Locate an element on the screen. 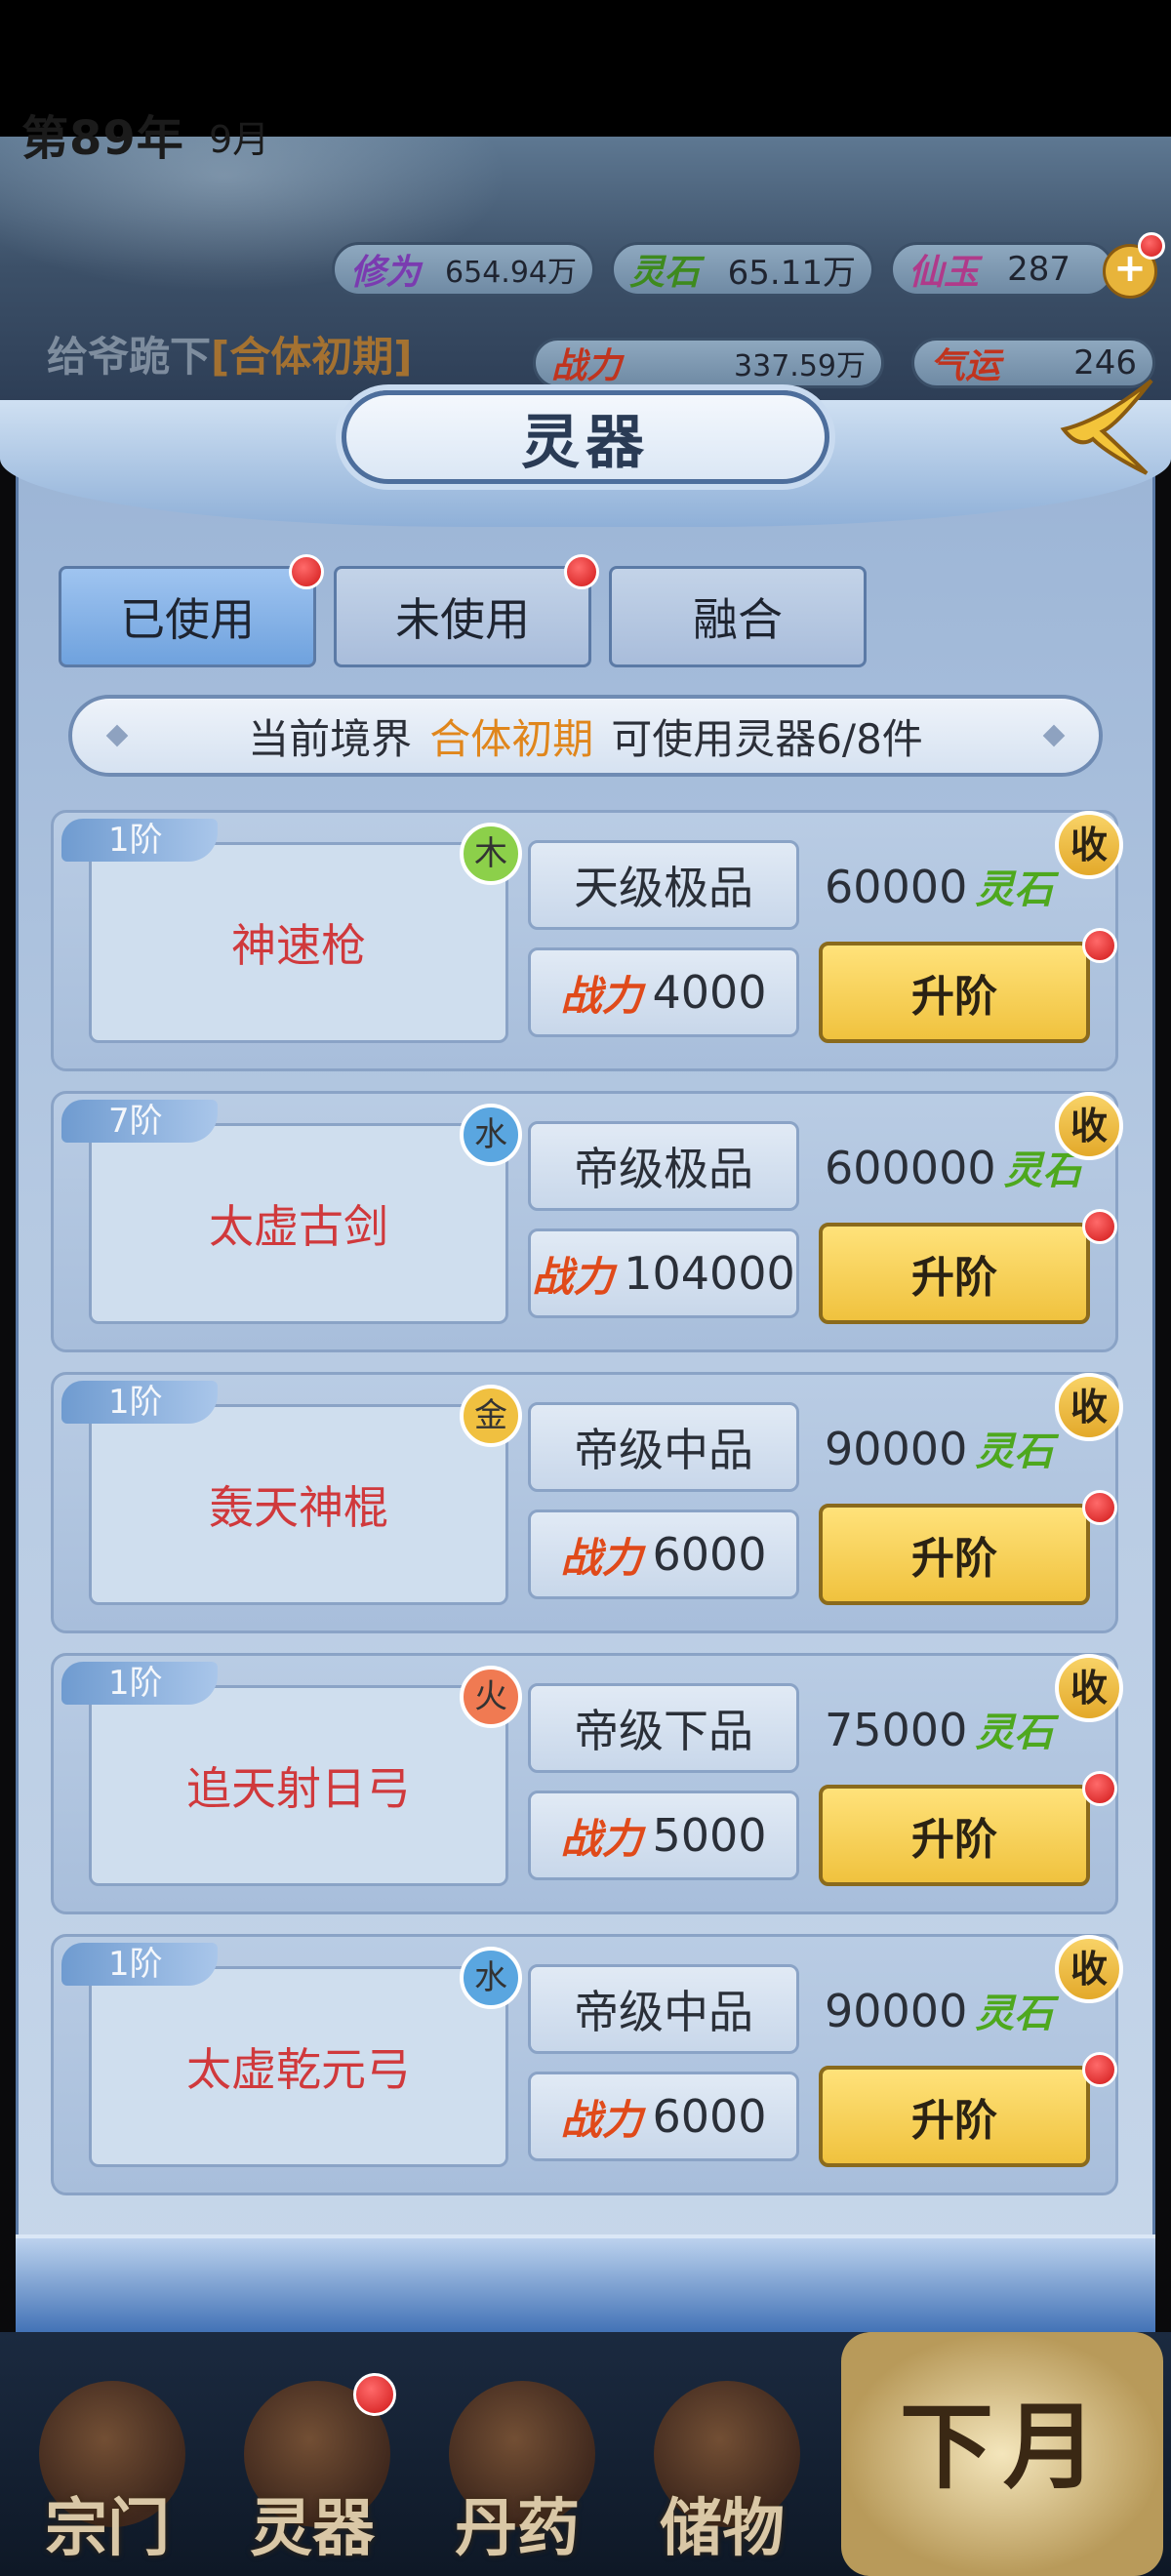 The height and width of the screenshot is (2576, 1171). game-month: 9月 is located at coordinates (239, 139).